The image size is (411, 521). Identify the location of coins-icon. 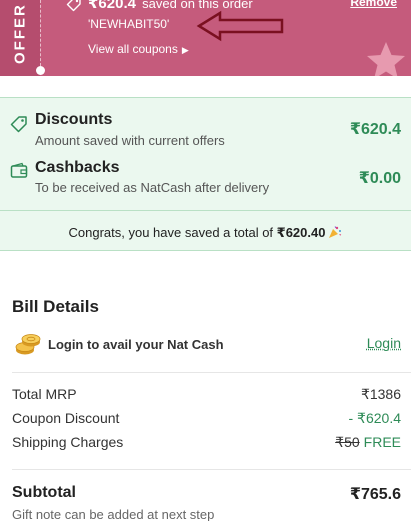
(28, 344).